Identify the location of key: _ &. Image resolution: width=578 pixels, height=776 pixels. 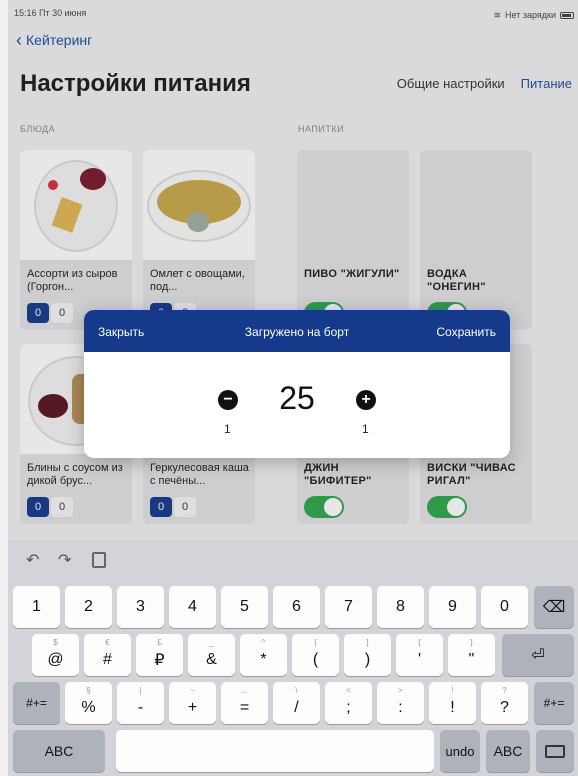
(211, 655).